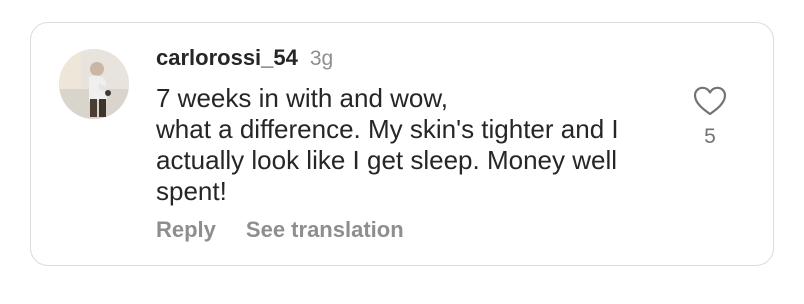 The image size is (804, 304). I want to click on see-translation-button: See translation, so click(325, 230).